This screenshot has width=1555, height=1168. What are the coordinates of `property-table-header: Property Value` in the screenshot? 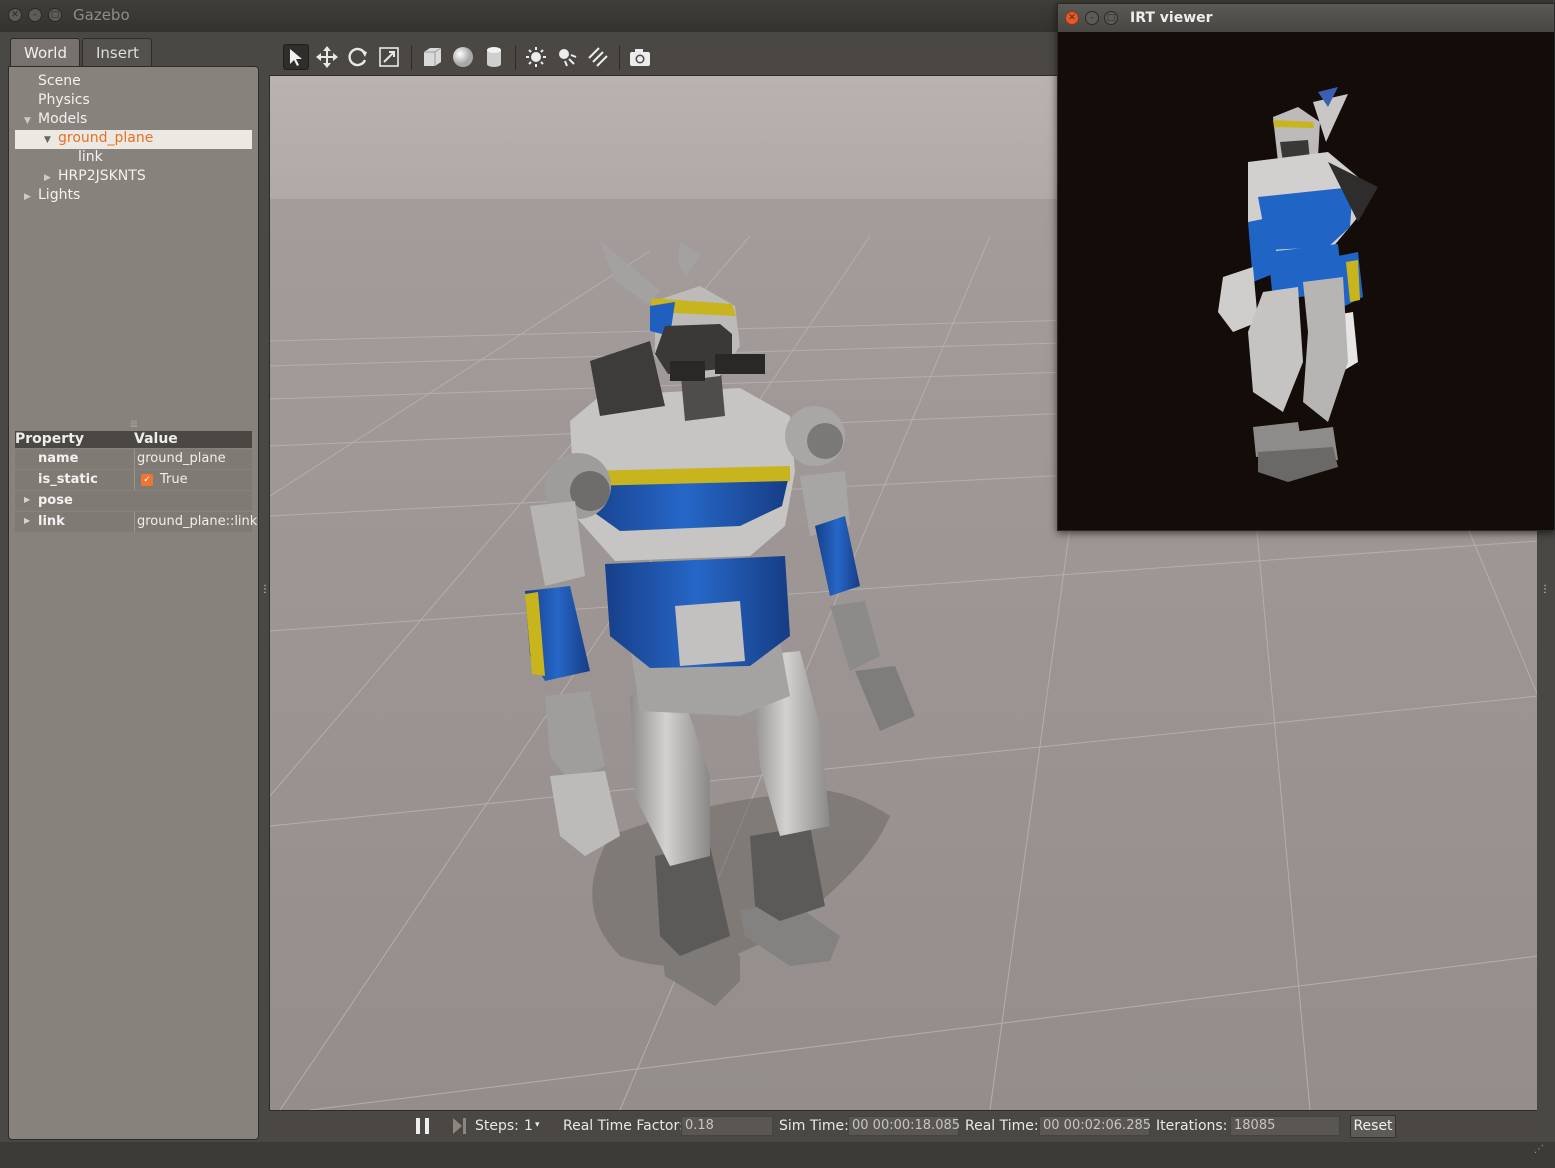 It's located at (133, 439).